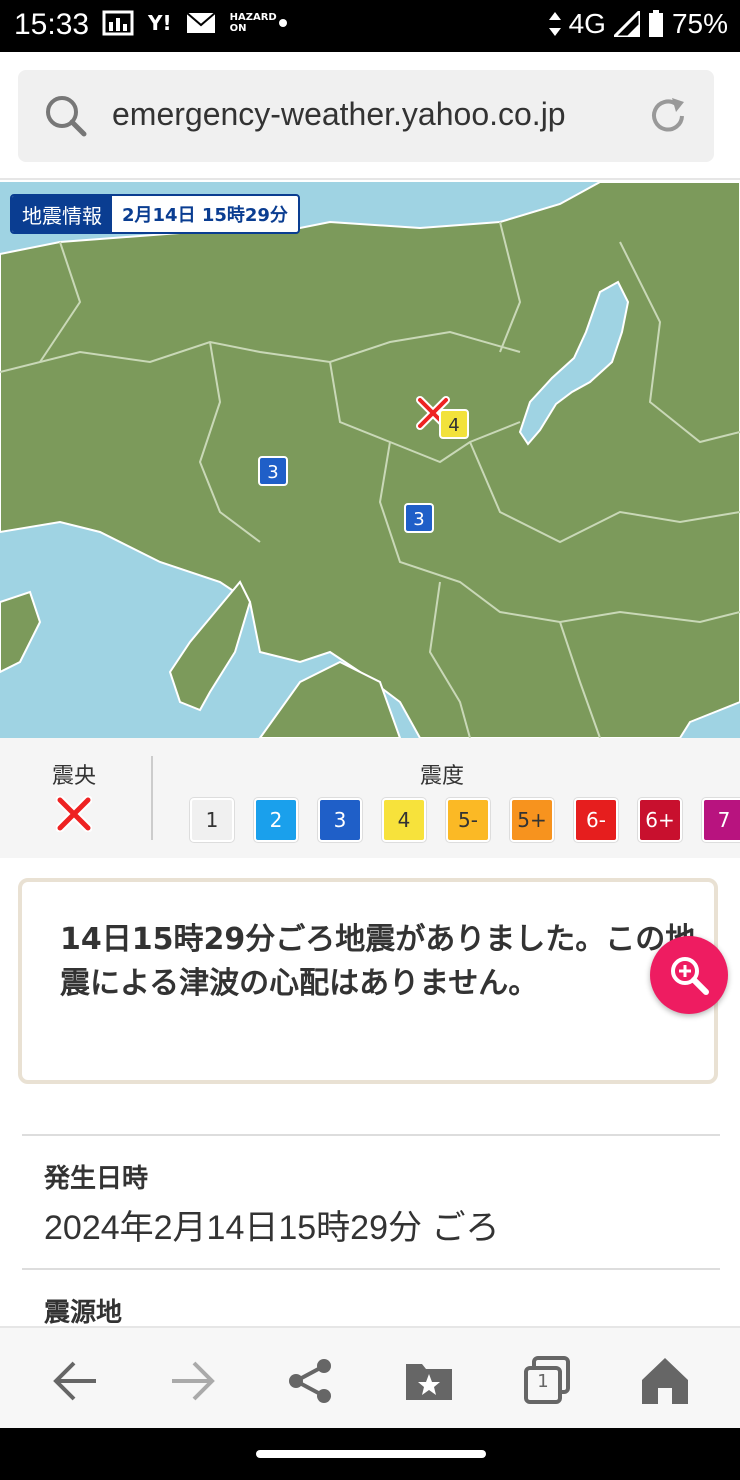 The height and width of the screenshot is (1480, 740). I want to click on earthquake-info-badge: 地震情報 2月14日 15時29分, so click(155, 214).